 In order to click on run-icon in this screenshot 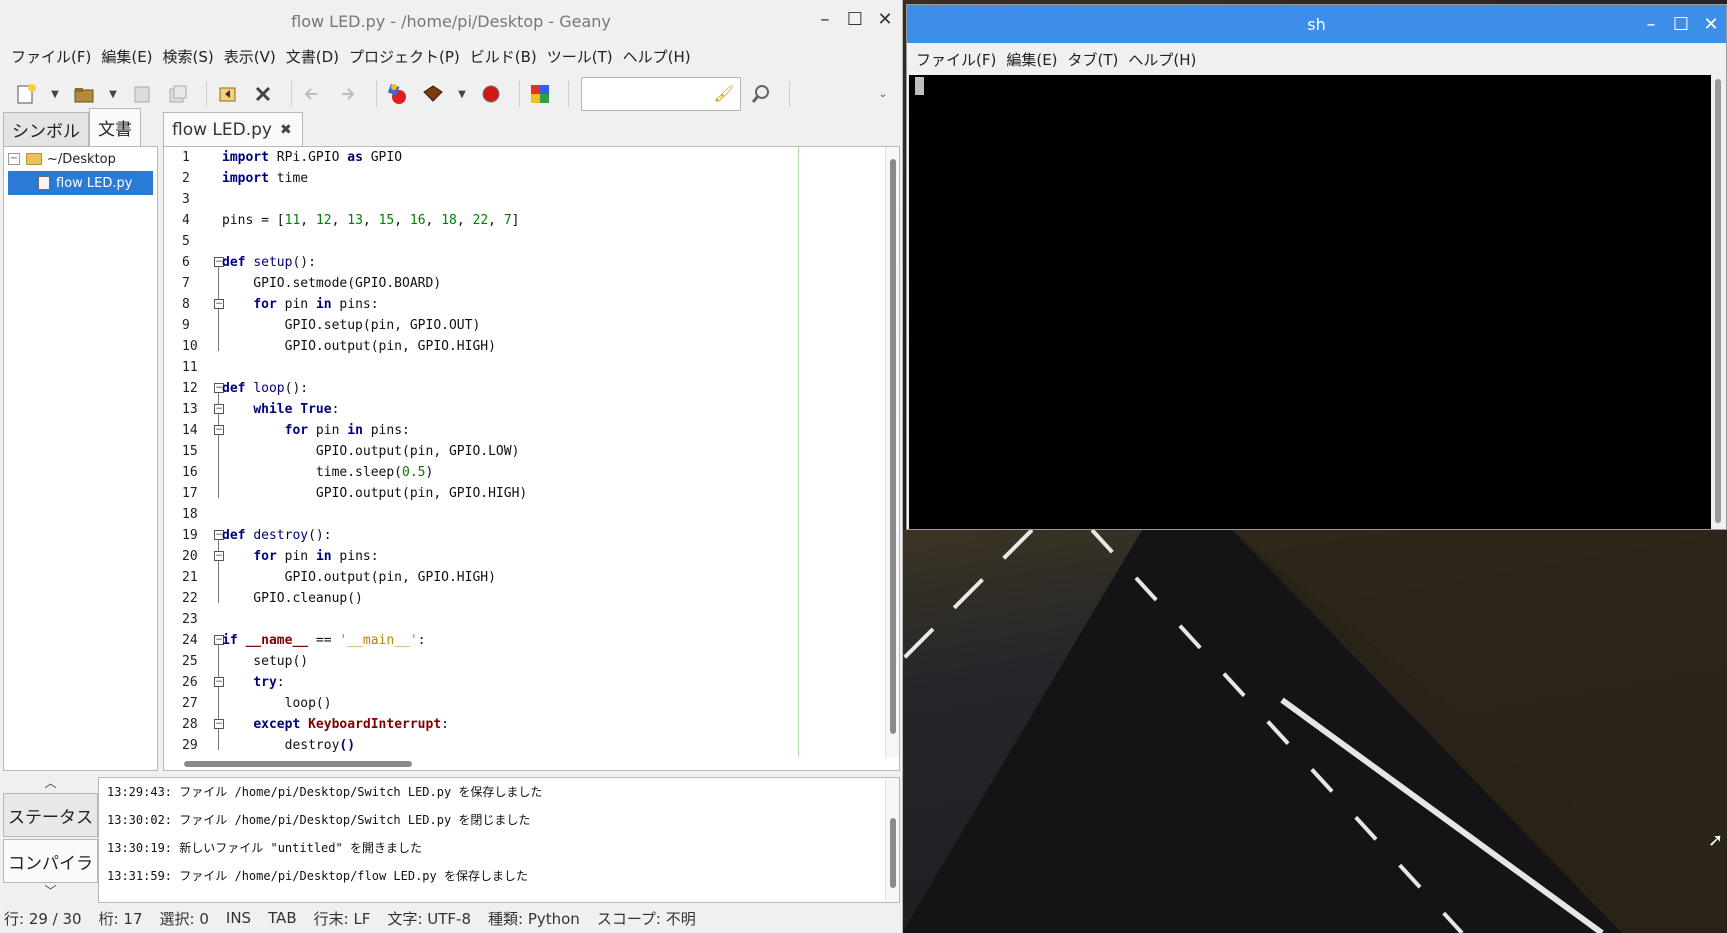, I will do `click(491, 94)`.